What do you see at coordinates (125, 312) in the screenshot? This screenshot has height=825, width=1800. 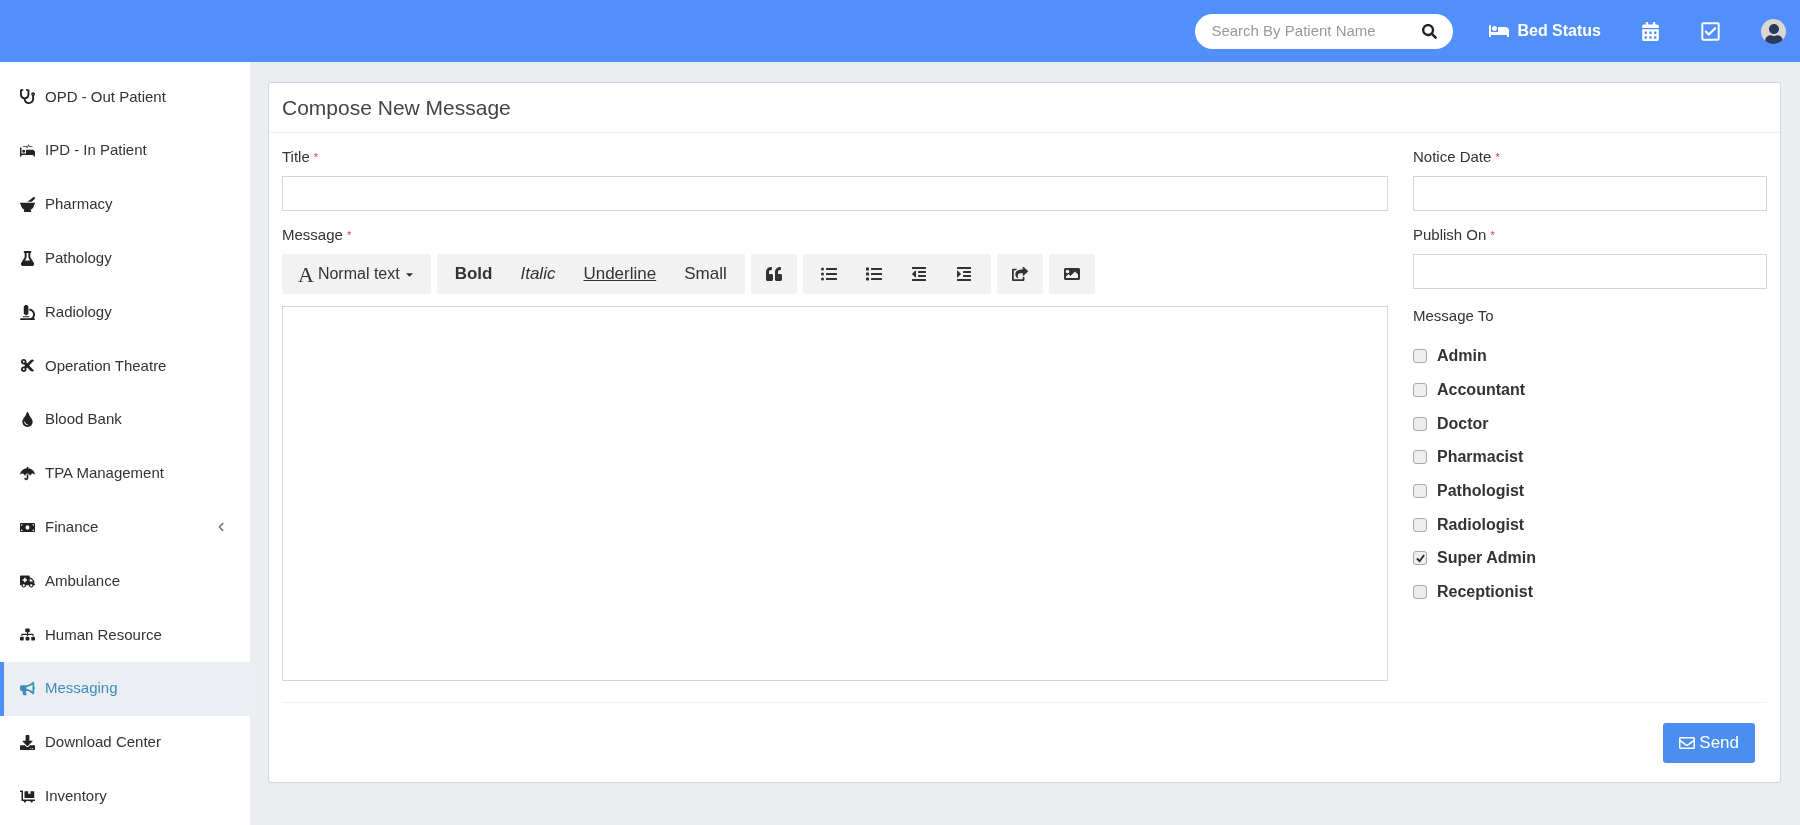 I see `sidebar-item: Radiology` at bounding box center [125, 312].